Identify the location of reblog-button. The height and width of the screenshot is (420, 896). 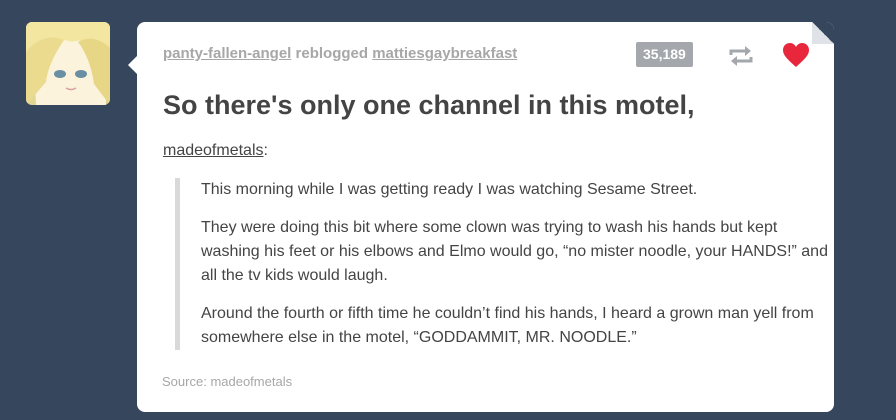
(741, 56).